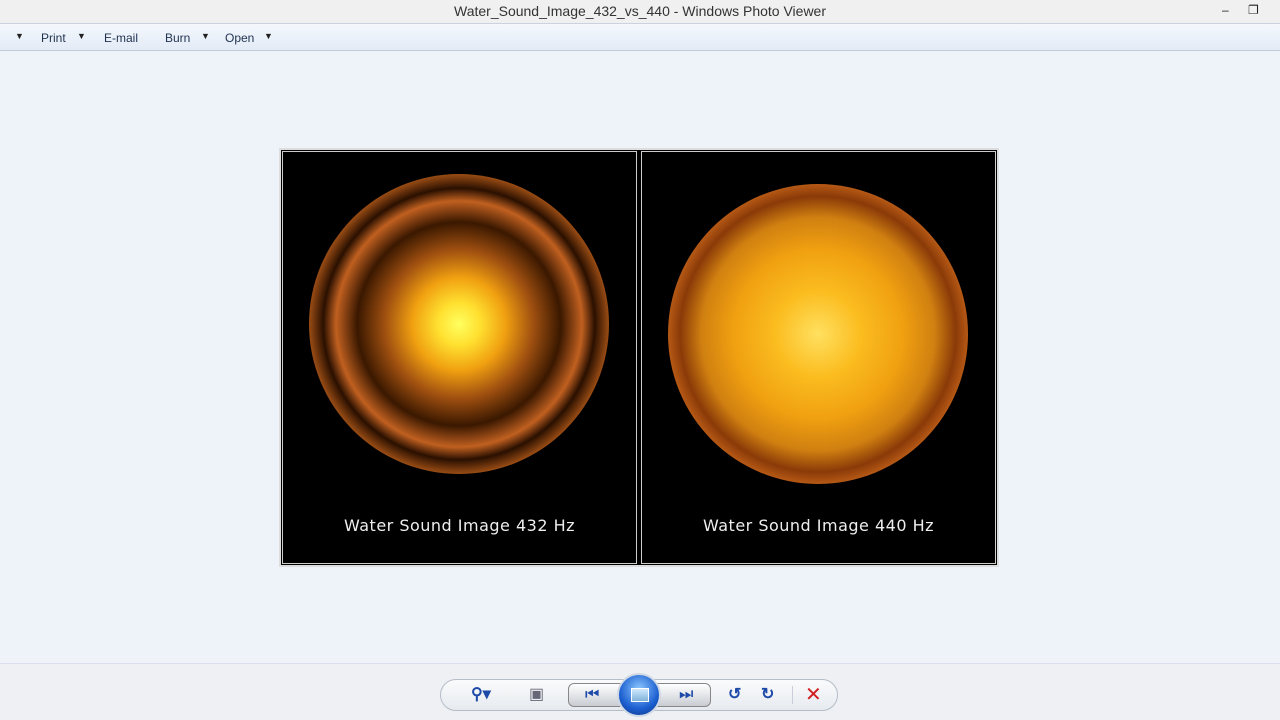 The width and height of the screenshot is (1280, 720). I want to click on previous-icon: ⏮, so click(592, 695).